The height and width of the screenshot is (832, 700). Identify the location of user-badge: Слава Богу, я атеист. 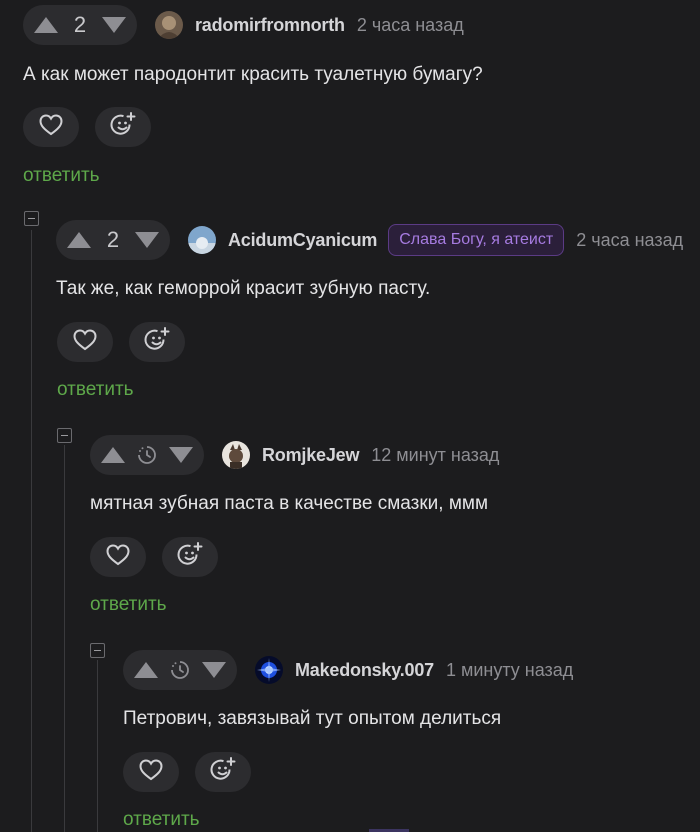
(476, 240).